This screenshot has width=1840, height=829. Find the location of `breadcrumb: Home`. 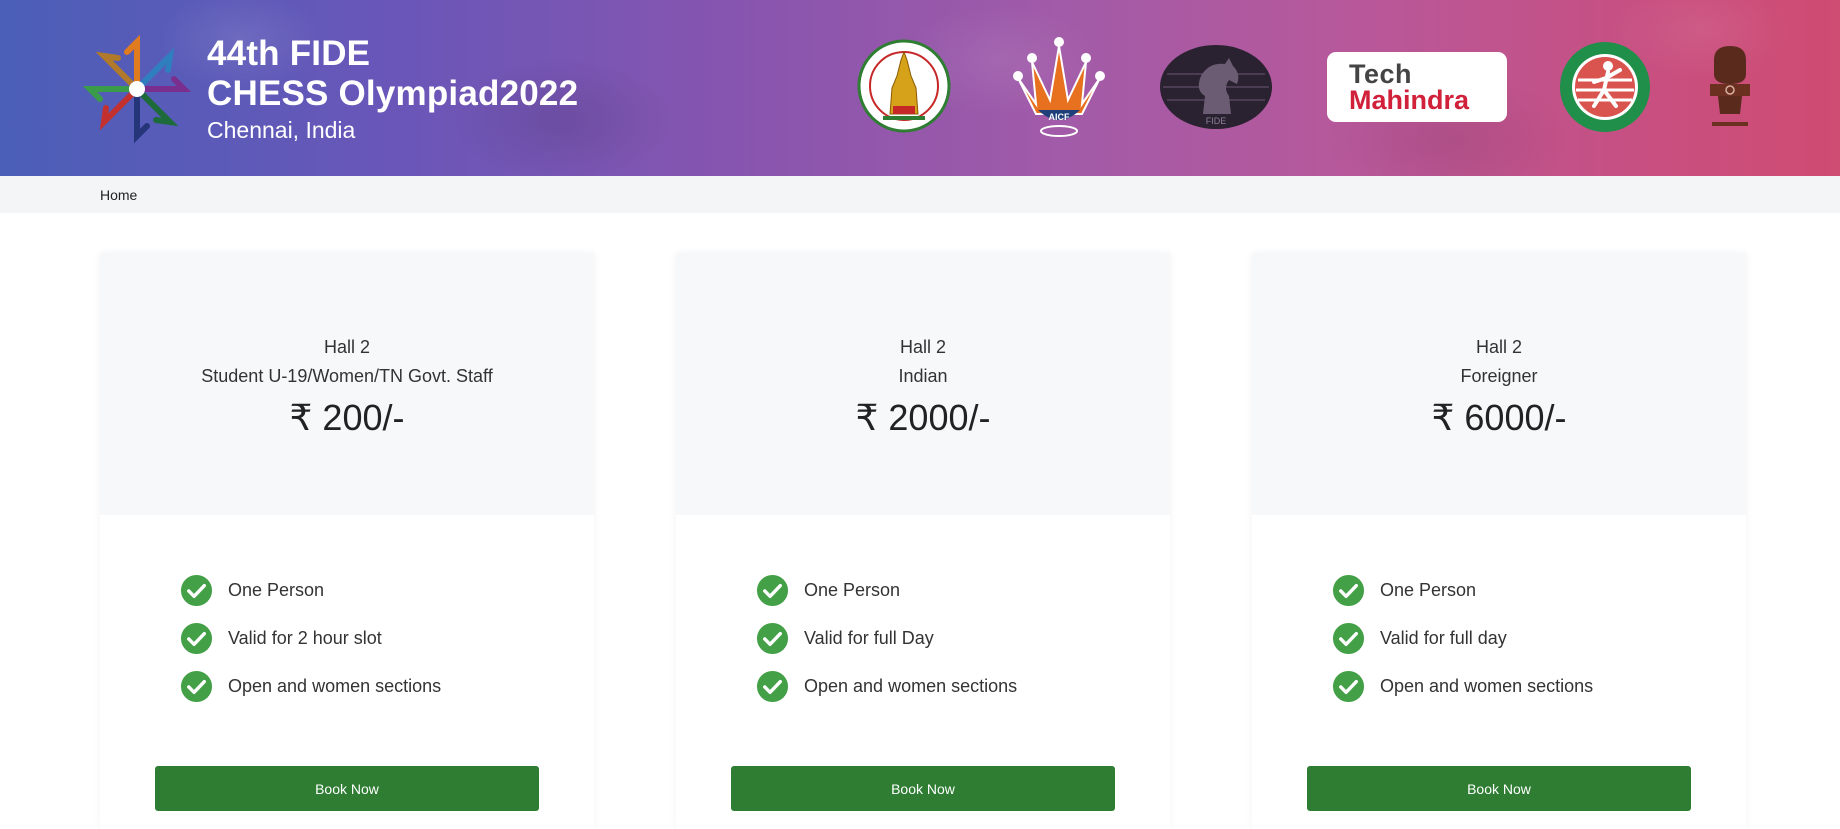

breadcrumb: Home is located at coordinates (920, 194).